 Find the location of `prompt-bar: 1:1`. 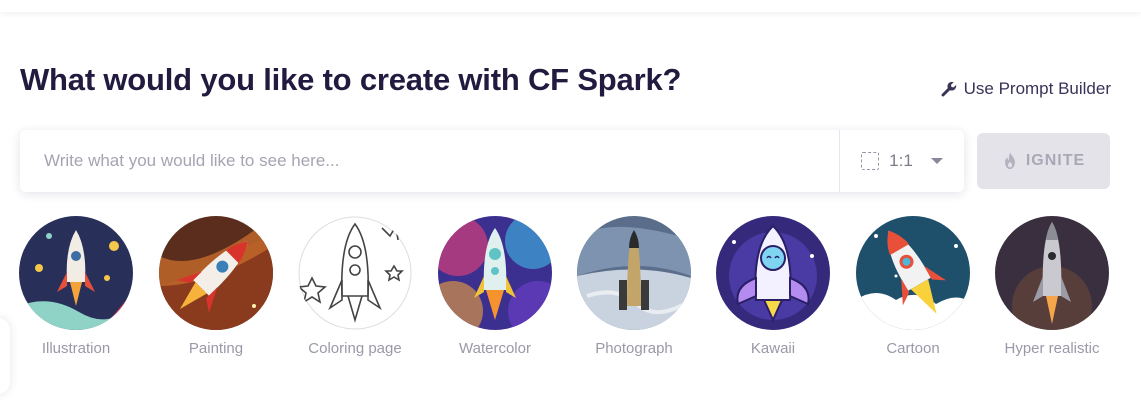

prompt-bar: 1:1 is located at coordinates (492, 161).